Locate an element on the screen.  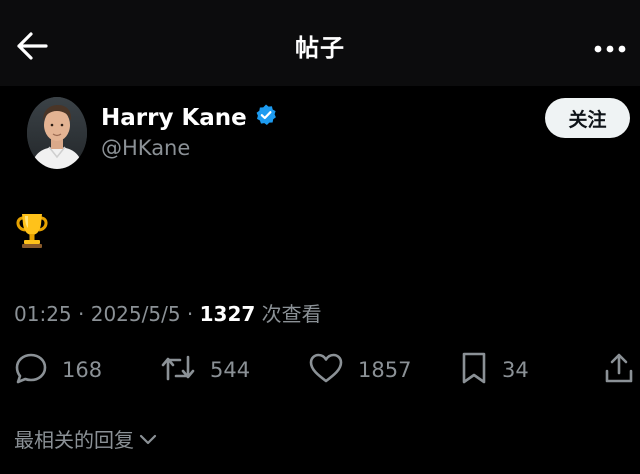
reply-count: 168 is located at coordinates (82, 370).